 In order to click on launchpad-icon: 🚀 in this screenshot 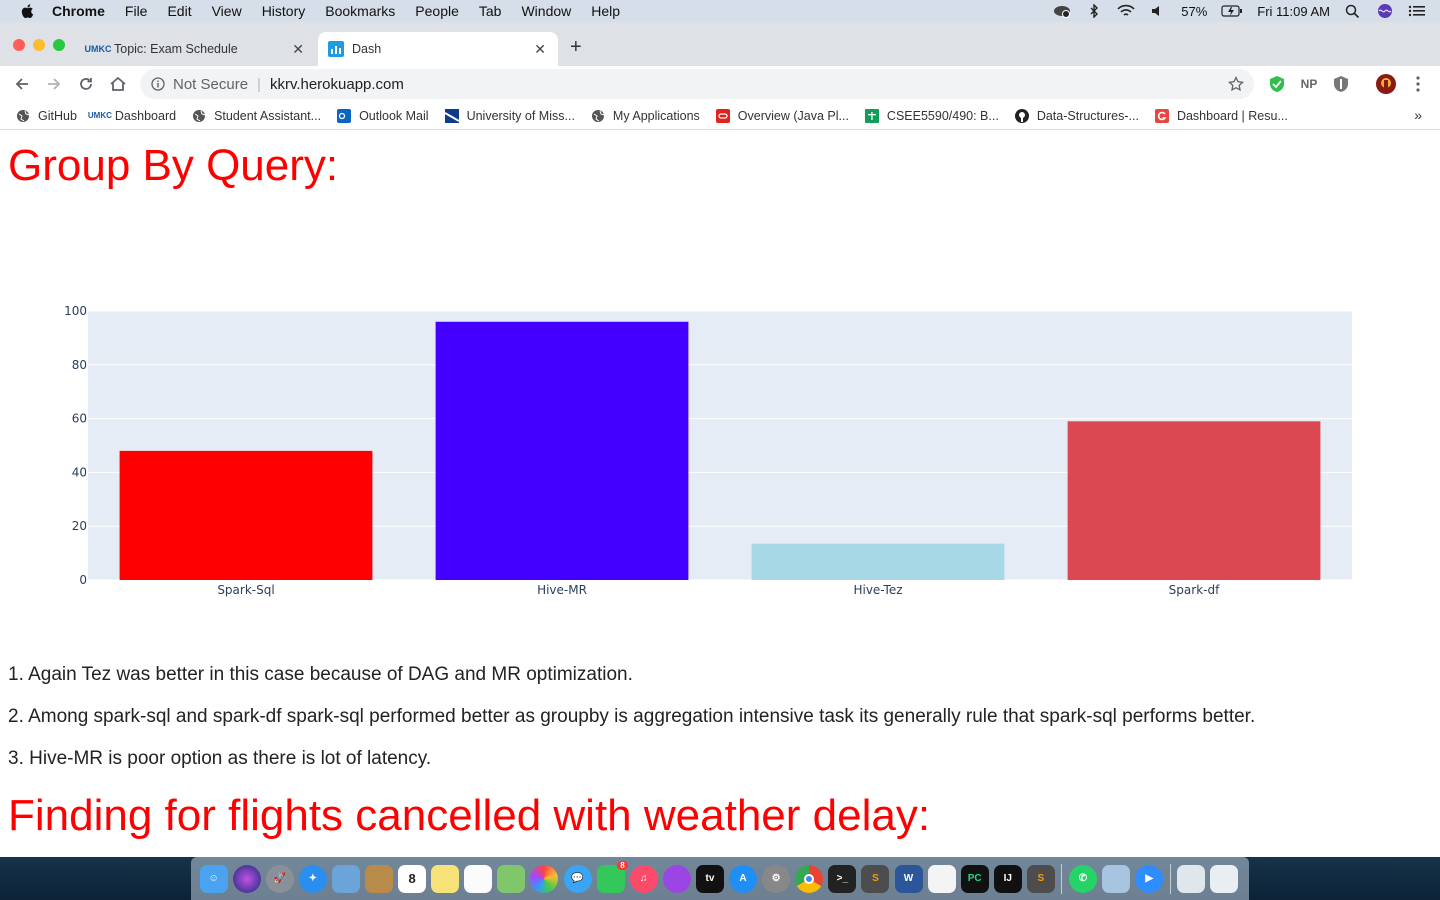, I will do `click(279, 878)`.